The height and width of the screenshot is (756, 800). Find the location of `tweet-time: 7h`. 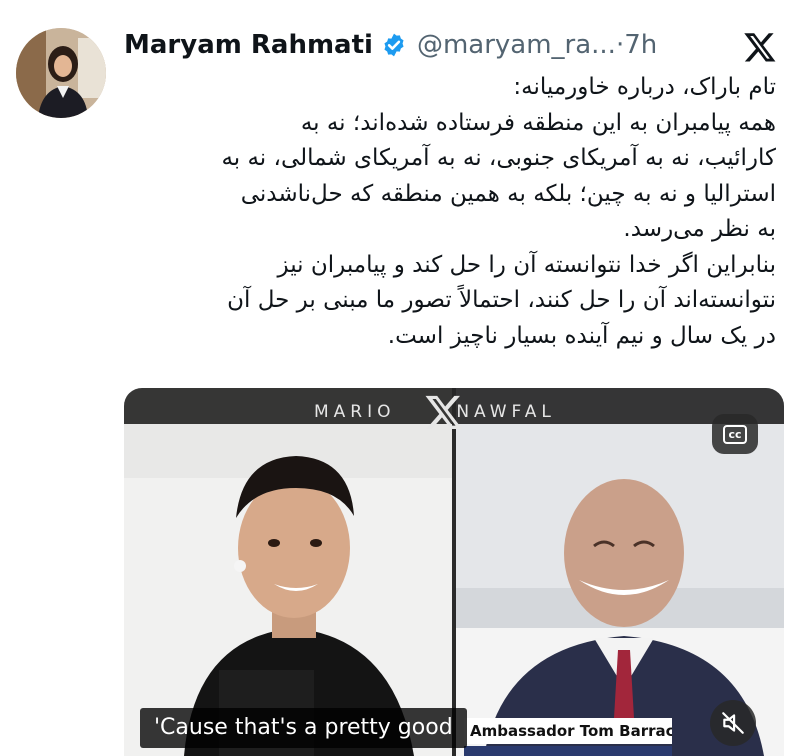

tweet-time: 7h is located at coordinates (640, 45).